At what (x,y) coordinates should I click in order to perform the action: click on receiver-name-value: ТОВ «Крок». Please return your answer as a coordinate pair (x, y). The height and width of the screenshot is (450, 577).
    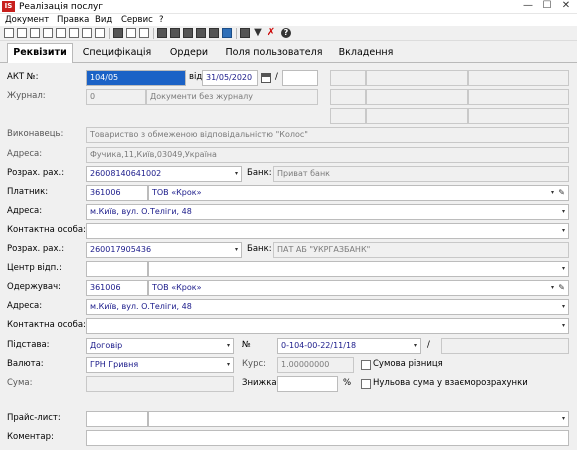
    Looking at the image, I should click on (177, 287).